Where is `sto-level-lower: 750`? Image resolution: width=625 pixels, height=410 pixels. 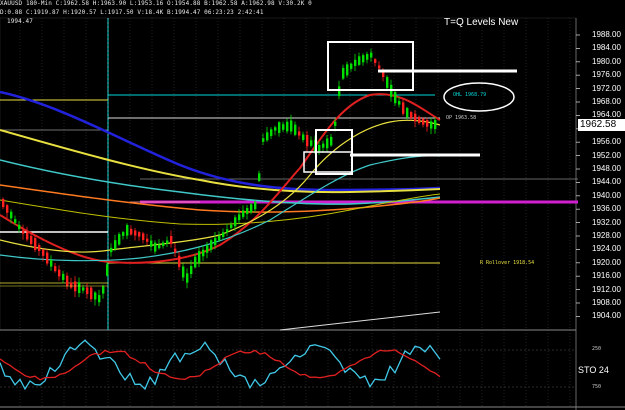
sto-level-lower: 750 is located at coordinates (597, 387).